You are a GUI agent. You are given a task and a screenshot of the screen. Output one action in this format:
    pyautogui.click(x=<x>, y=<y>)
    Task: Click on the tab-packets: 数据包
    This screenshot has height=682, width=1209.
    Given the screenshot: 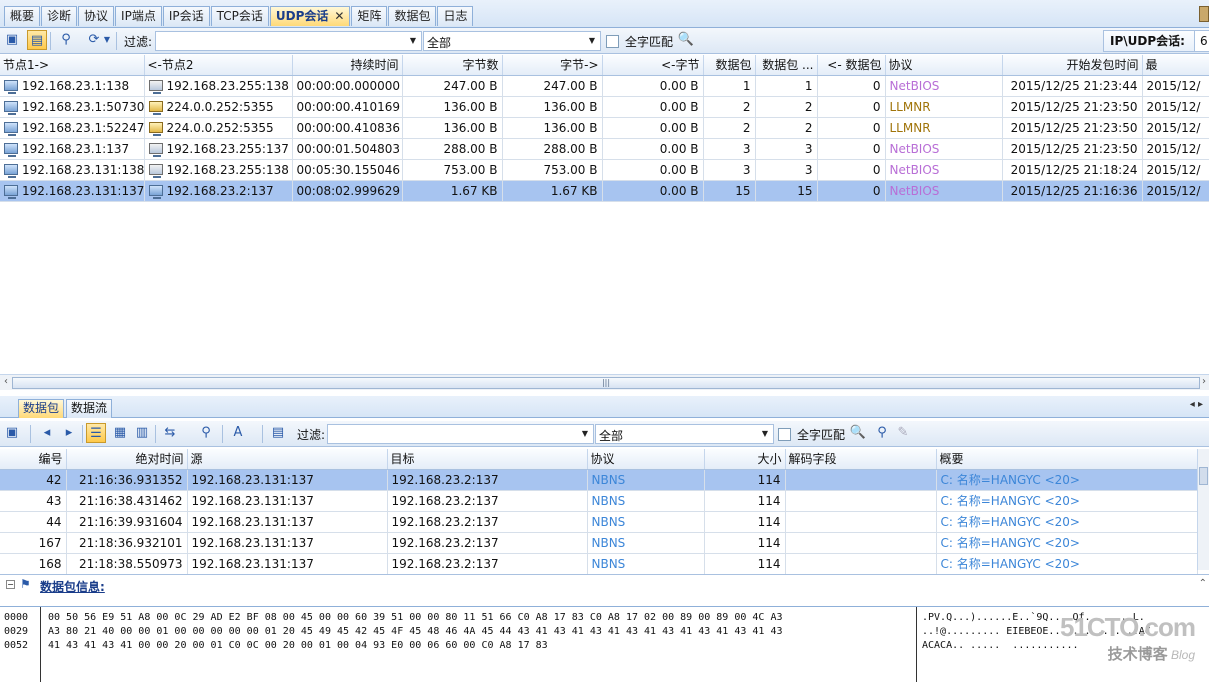 What is the action you would take?
    pyautogui.click(x=41, y=408)
    